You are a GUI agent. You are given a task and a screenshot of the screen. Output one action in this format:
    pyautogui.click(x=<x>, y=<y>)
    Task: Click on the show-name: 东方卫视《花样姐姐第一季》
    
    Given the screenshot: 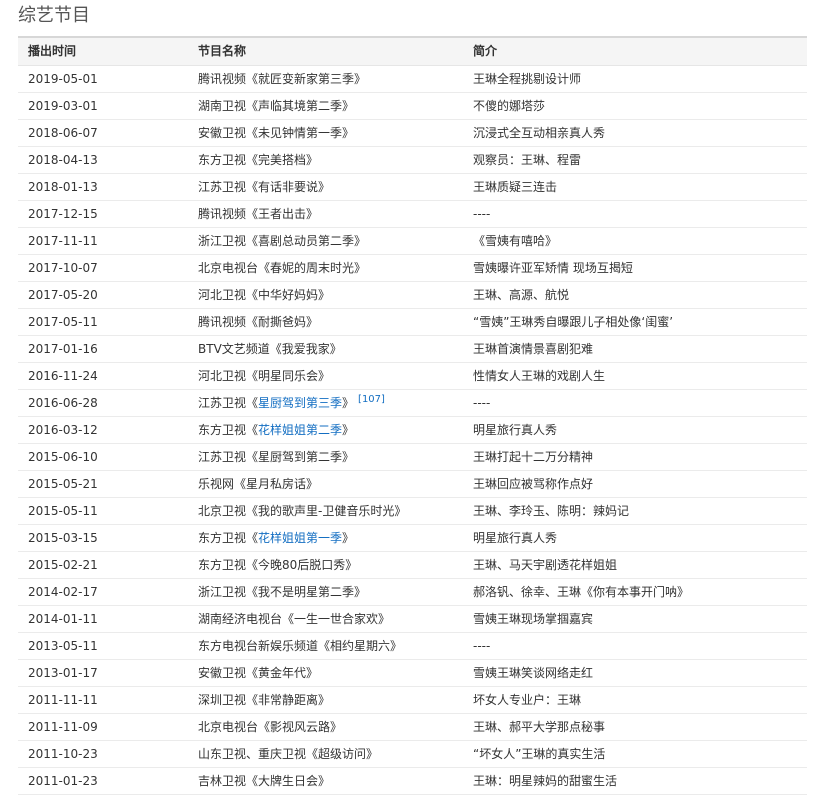 What is the action you would take?
    pyautogui.click(x=326, y=538)
    